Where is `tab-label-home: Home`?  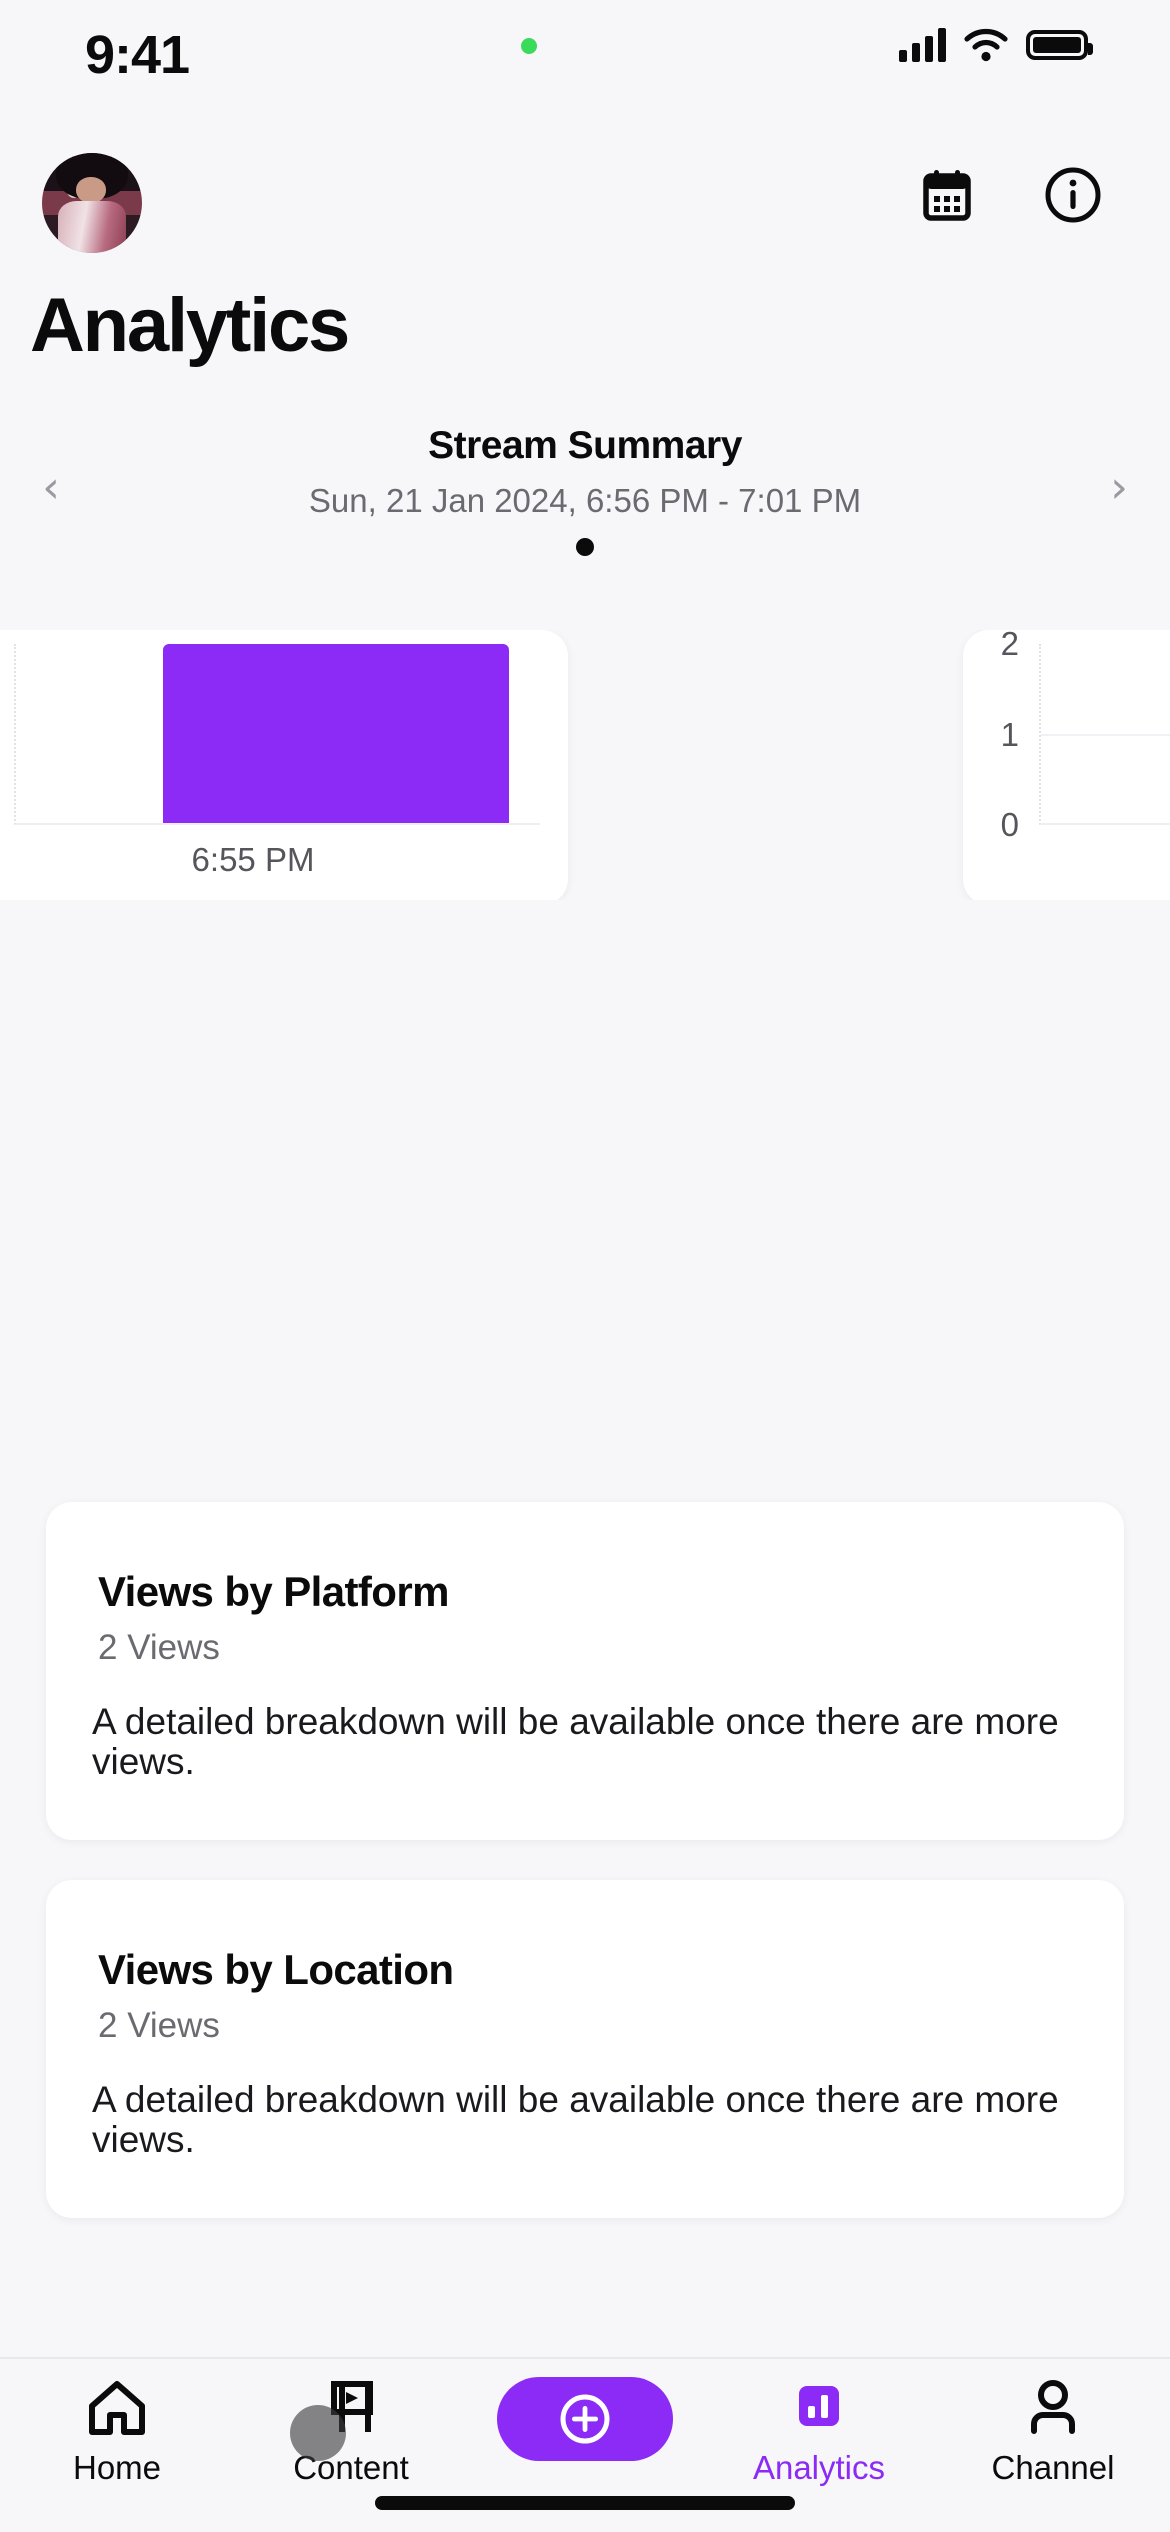
tab-label-home: Home is located at coordinates (117, 2467).